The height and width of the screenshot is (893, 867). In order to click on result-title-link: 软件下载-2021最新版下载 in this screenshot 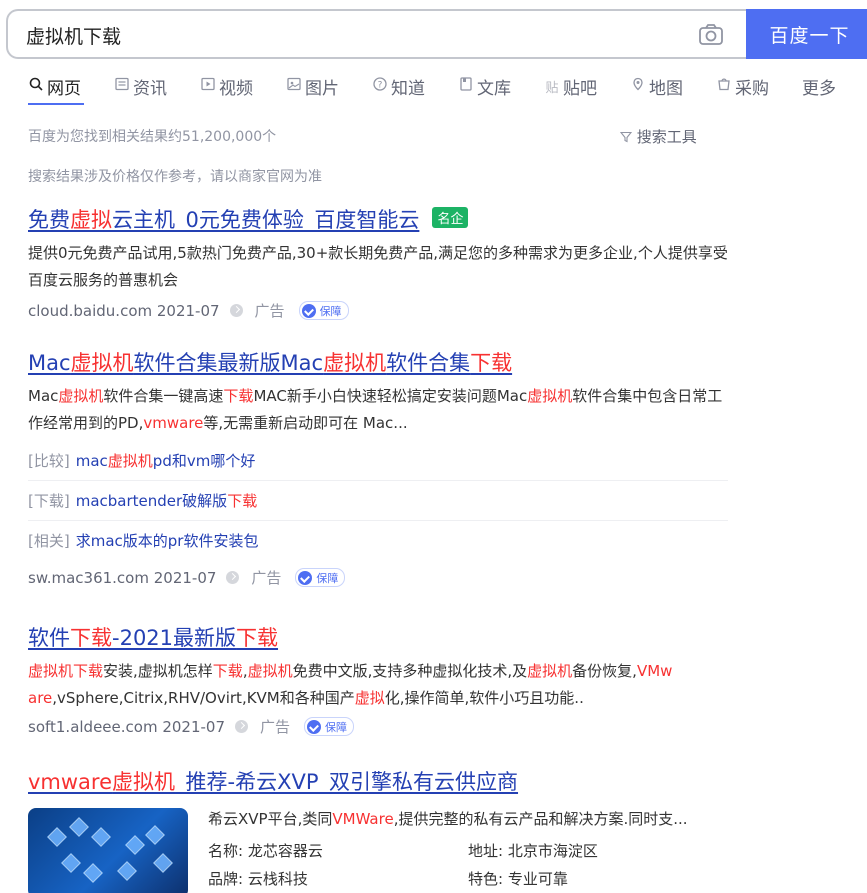, I will do `click(153, 637)`.